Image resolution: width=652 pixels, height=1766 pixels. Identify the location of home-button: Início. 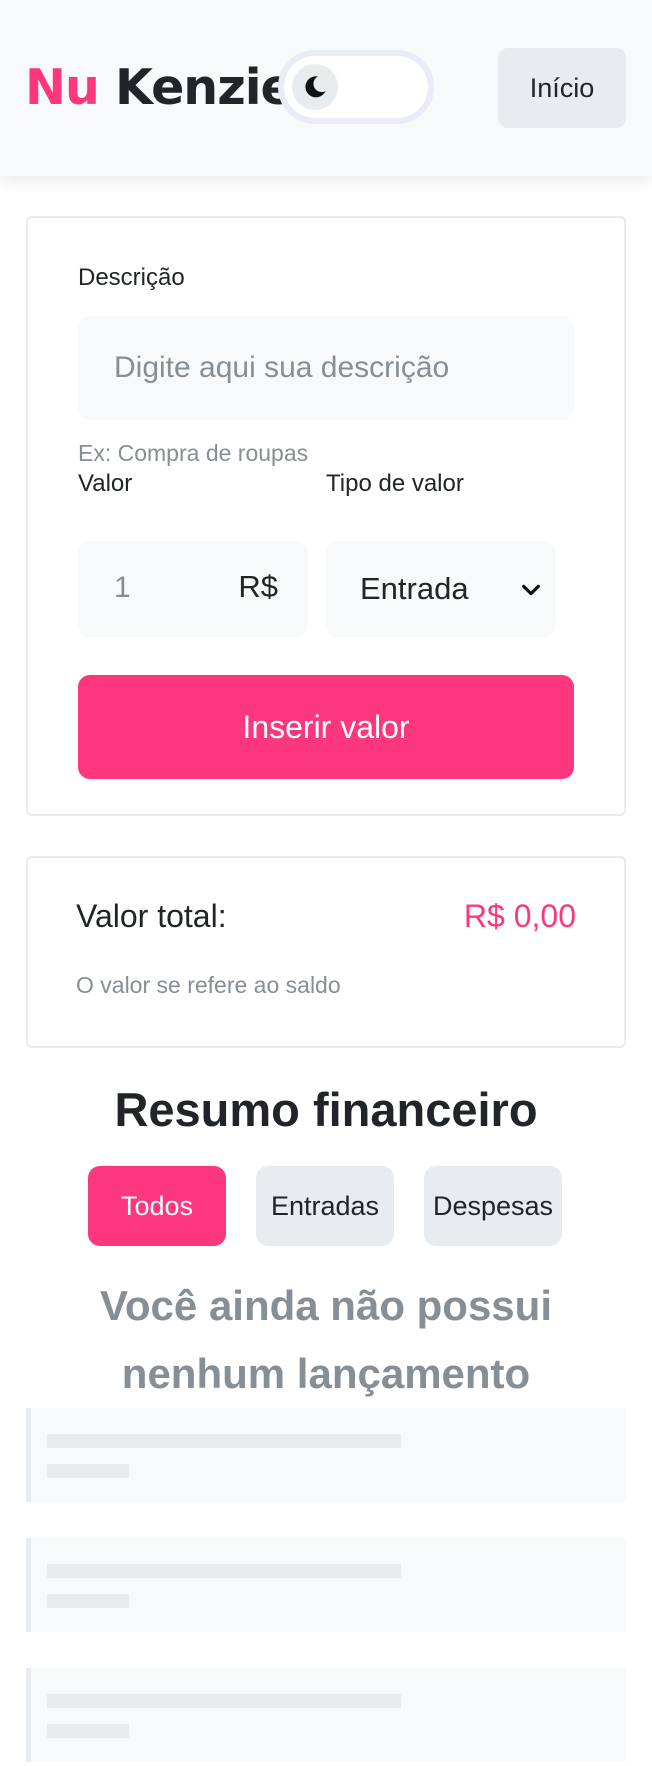
(562, 88).